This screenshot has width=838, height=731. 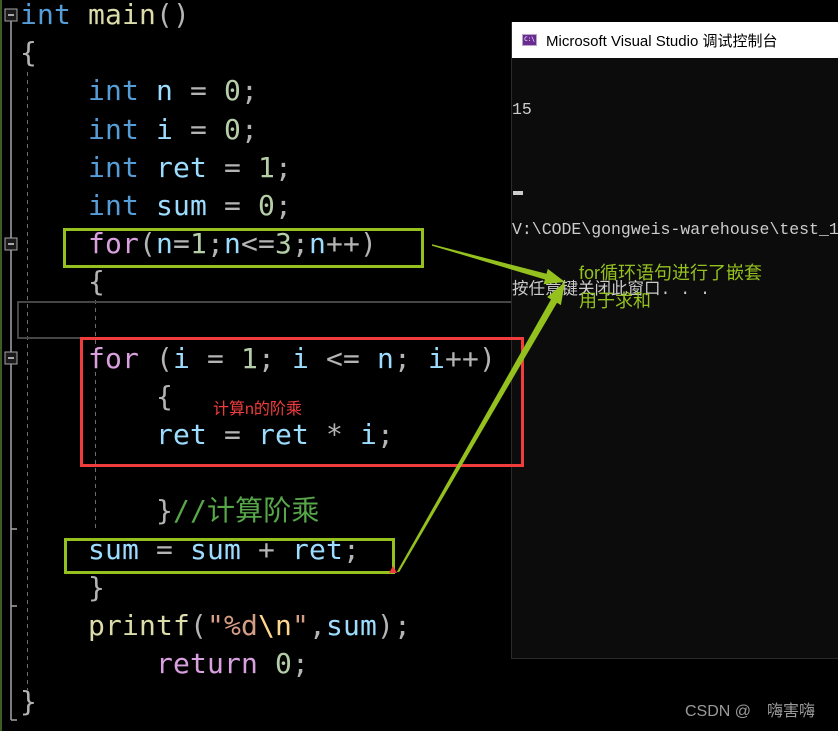 I want to click on code-token-str: "%d, so click(x=232, y=625).